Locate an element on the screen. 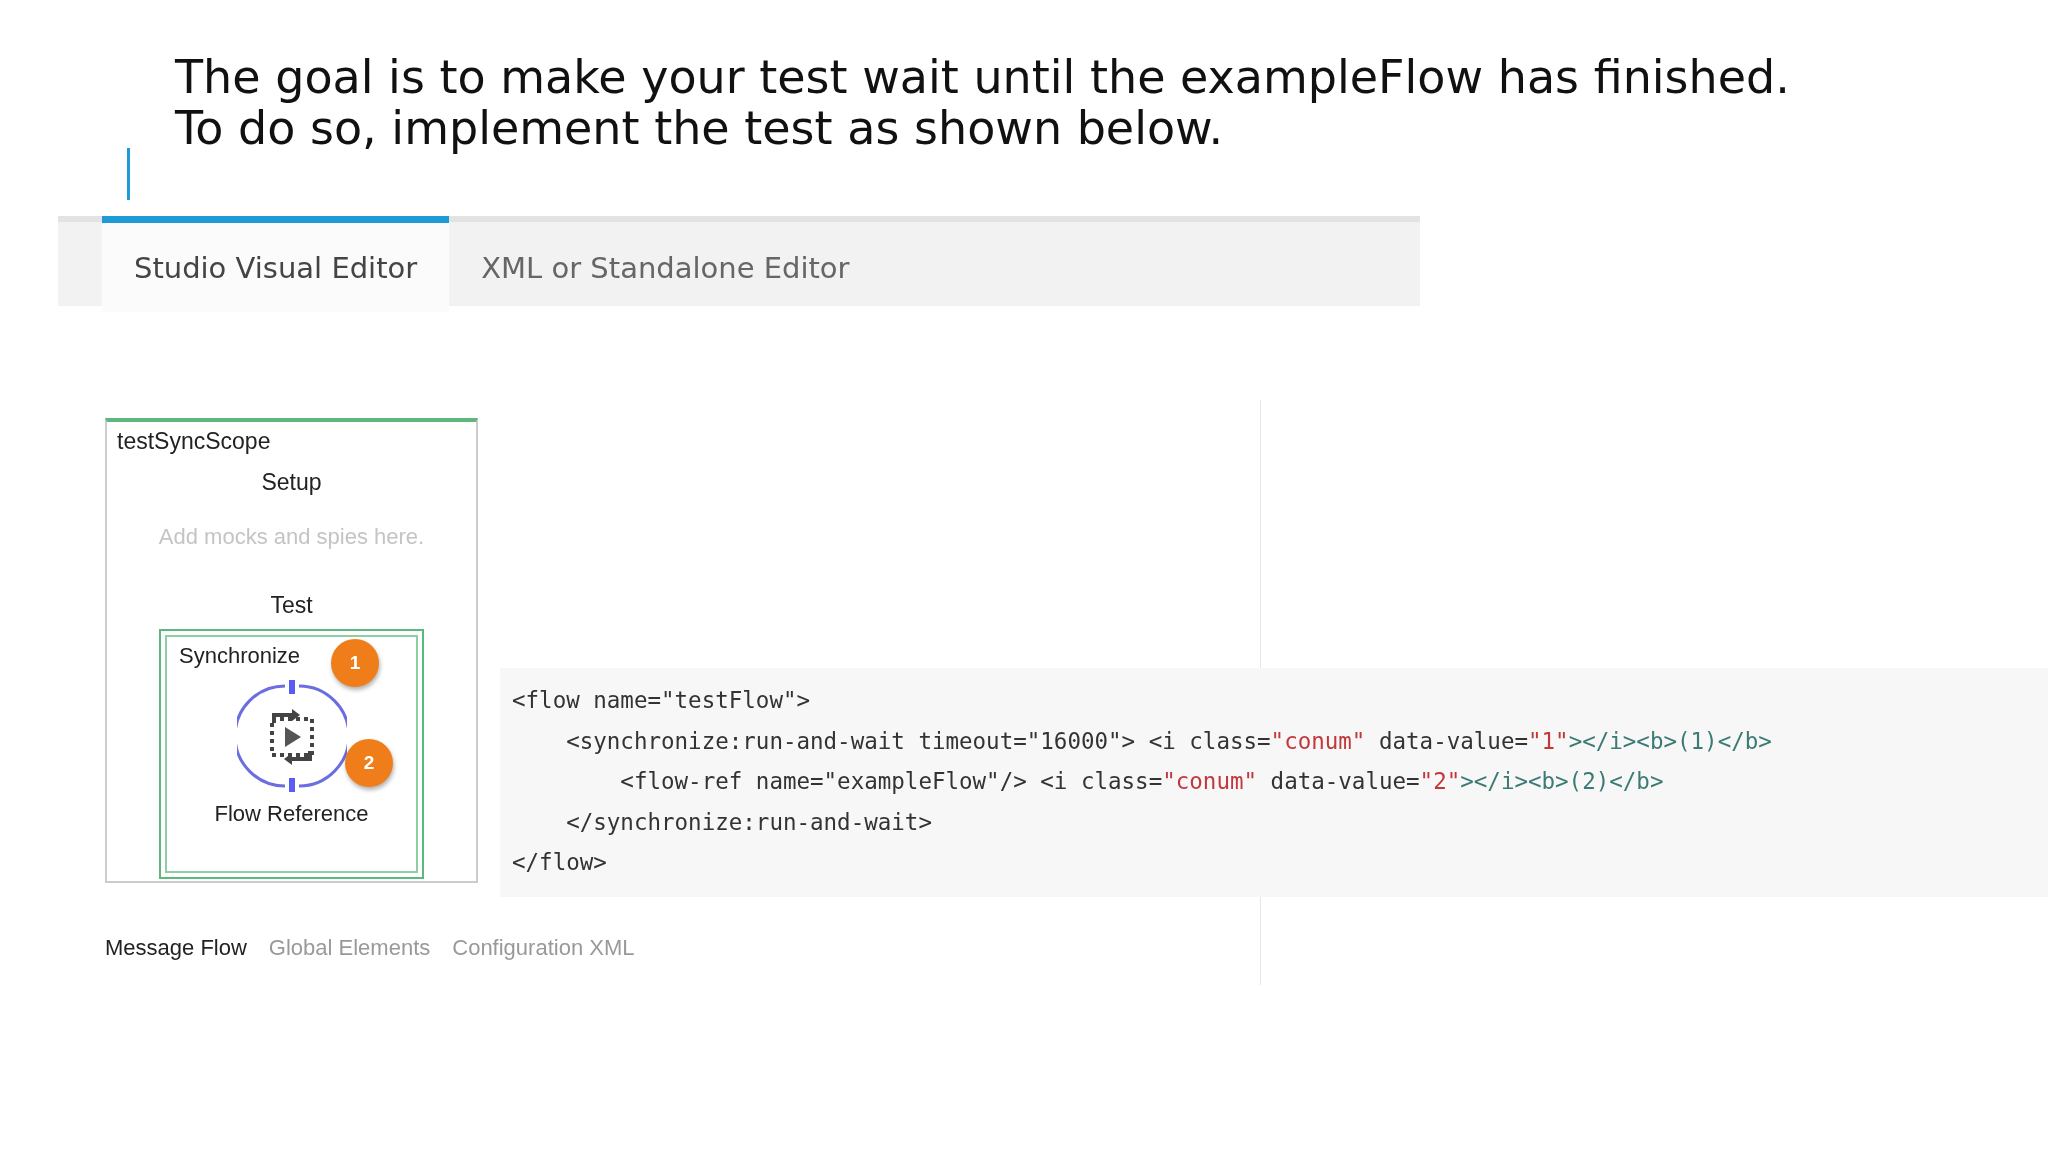  editor-tab: XML or Standalone Editor is located at coordinates (665, 264).